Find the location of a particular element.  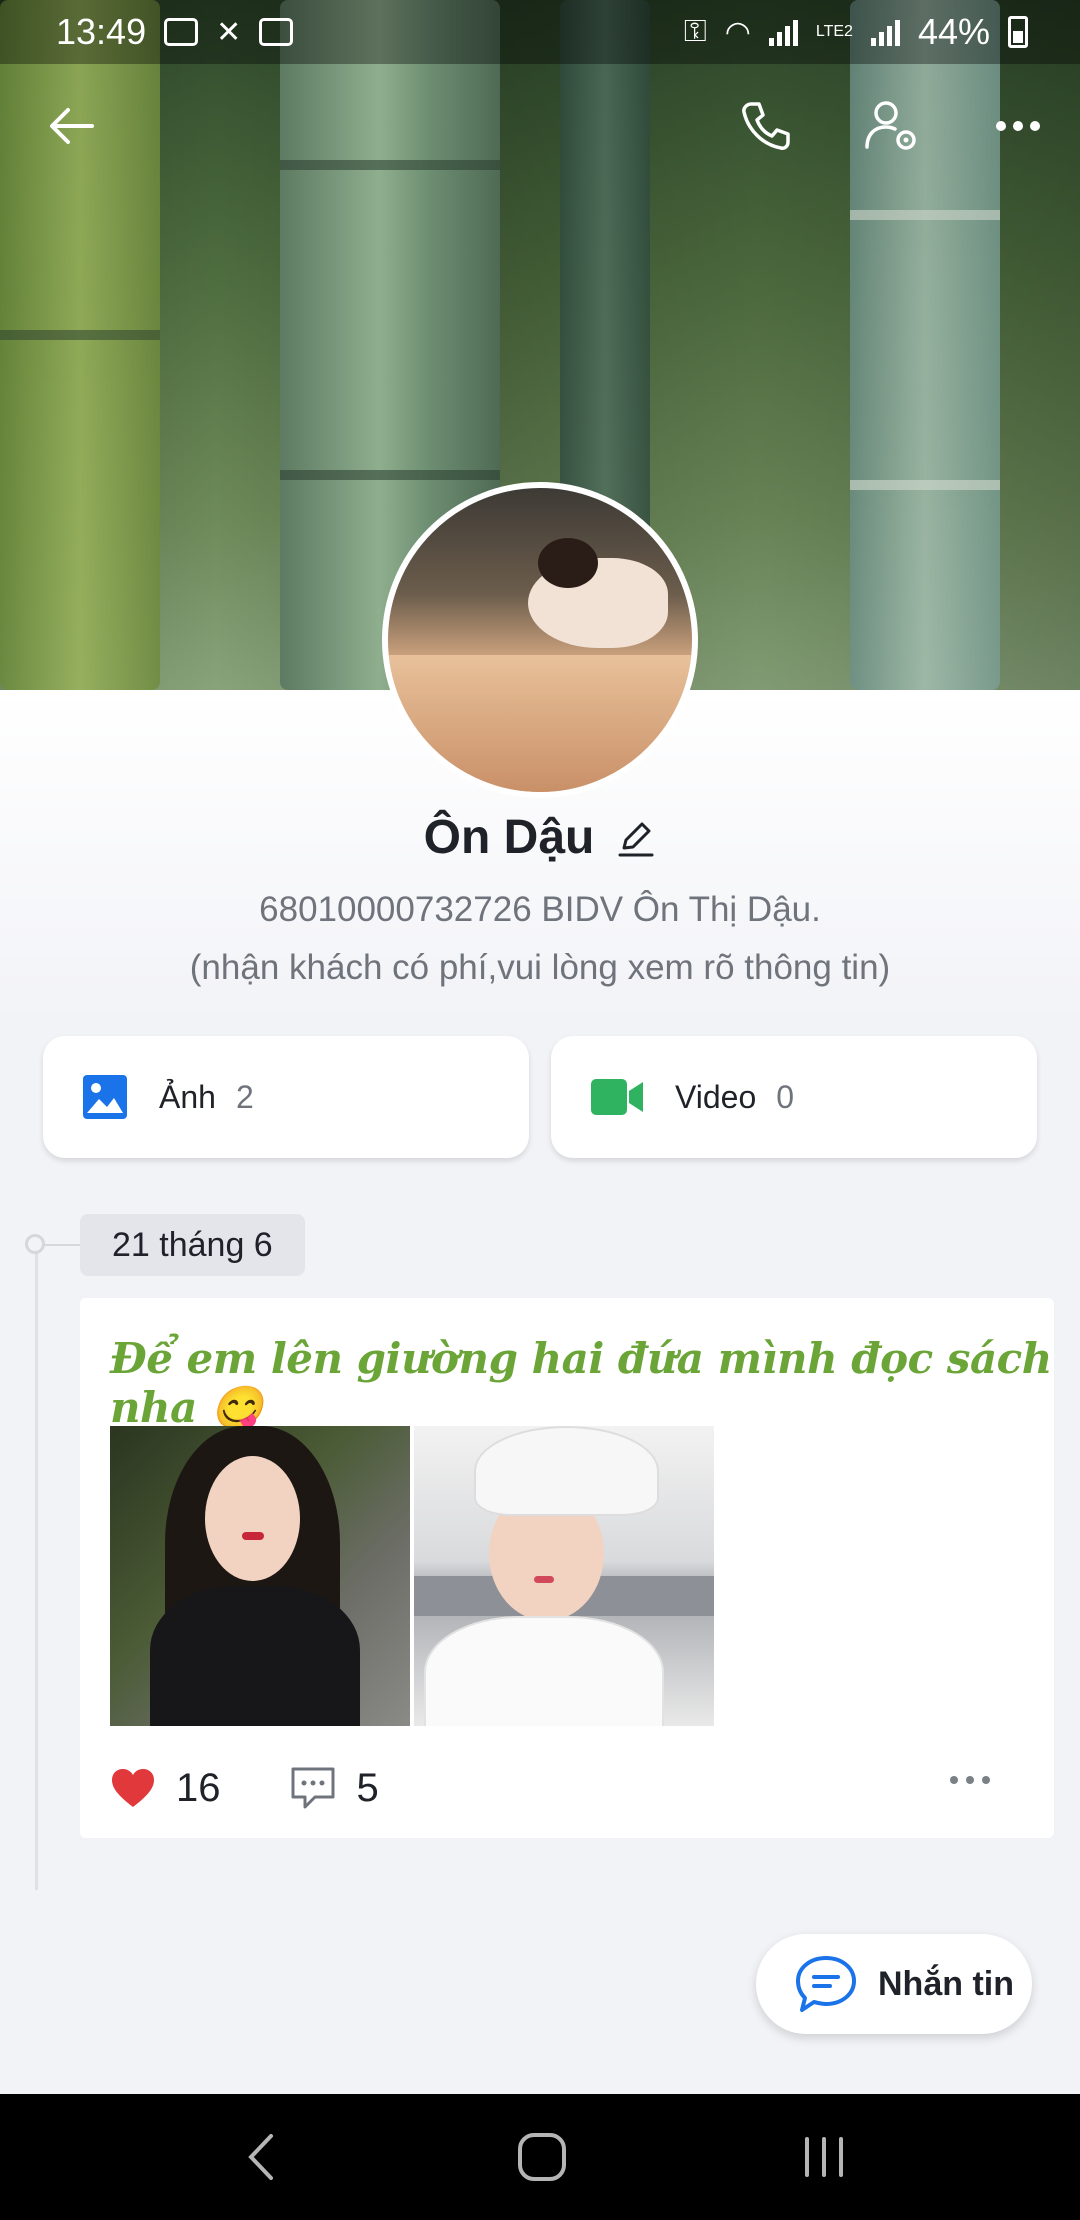

phone-icon is located at coordinates (766, 126).